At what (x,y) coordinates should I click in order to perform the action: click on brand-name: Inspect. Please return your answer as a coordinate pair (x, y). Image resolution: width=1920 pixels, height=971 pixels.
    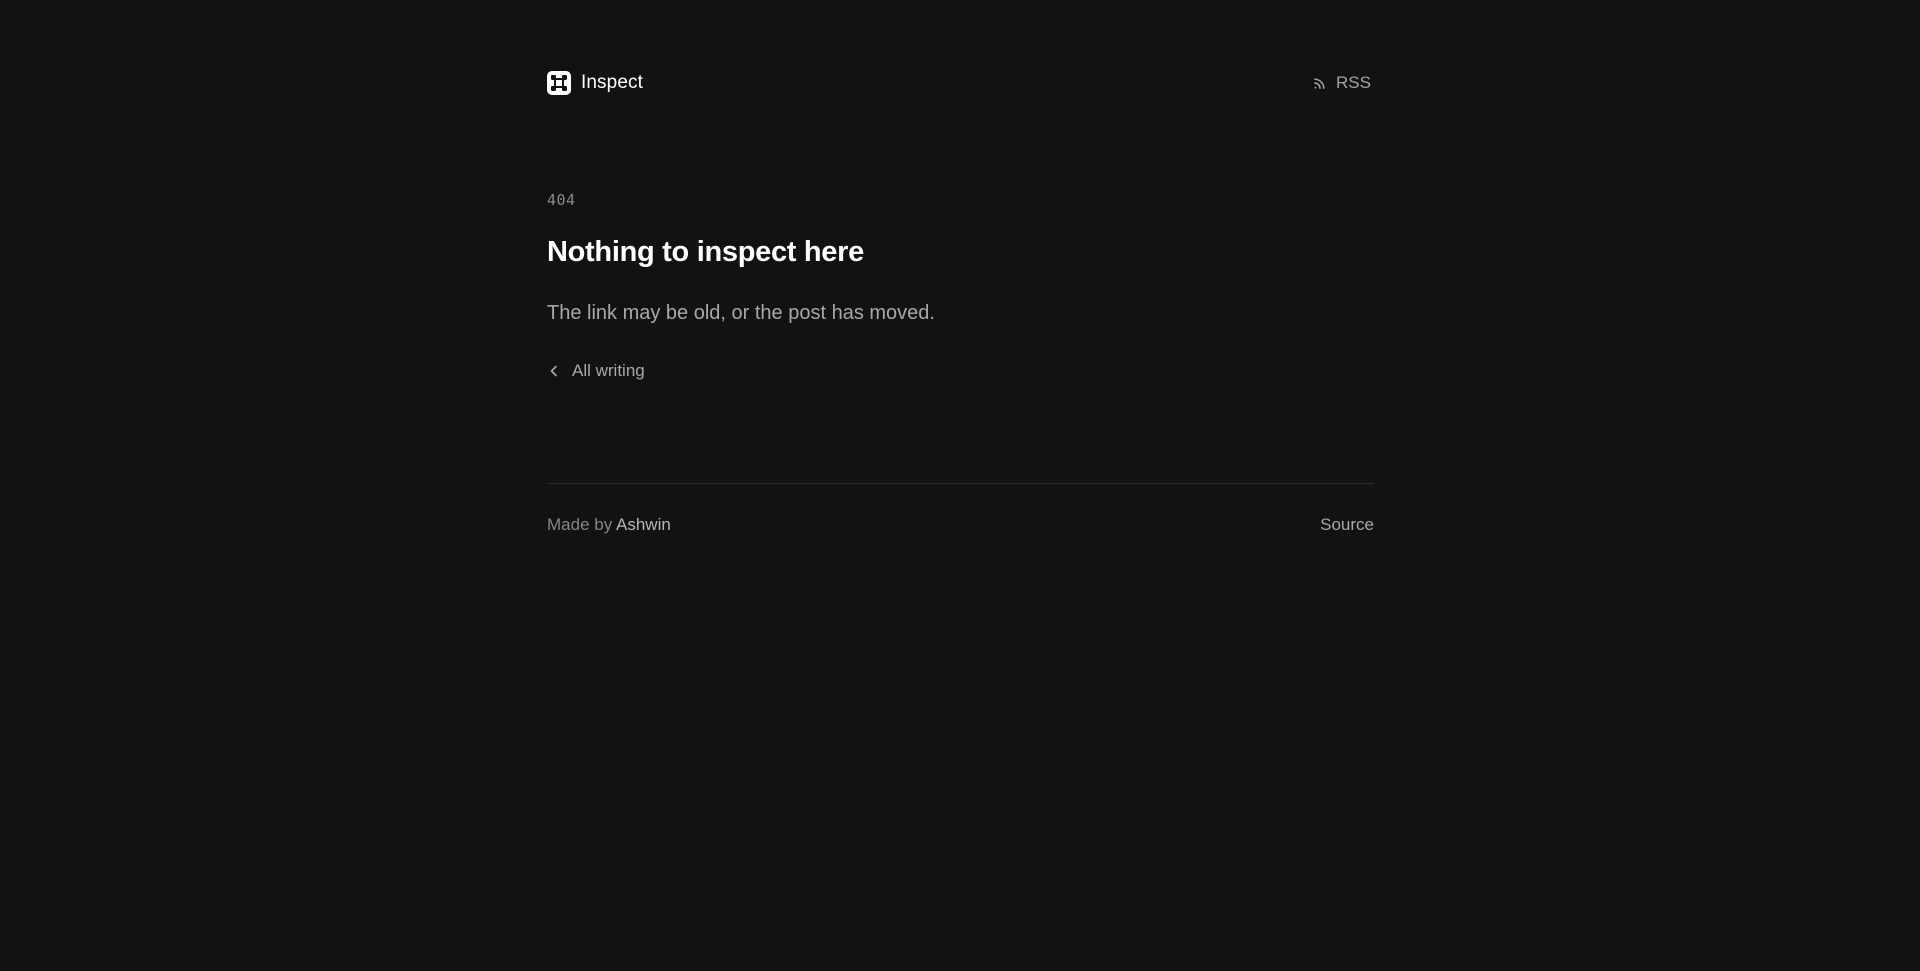
    Looking at the image, I should click on (612, 82).